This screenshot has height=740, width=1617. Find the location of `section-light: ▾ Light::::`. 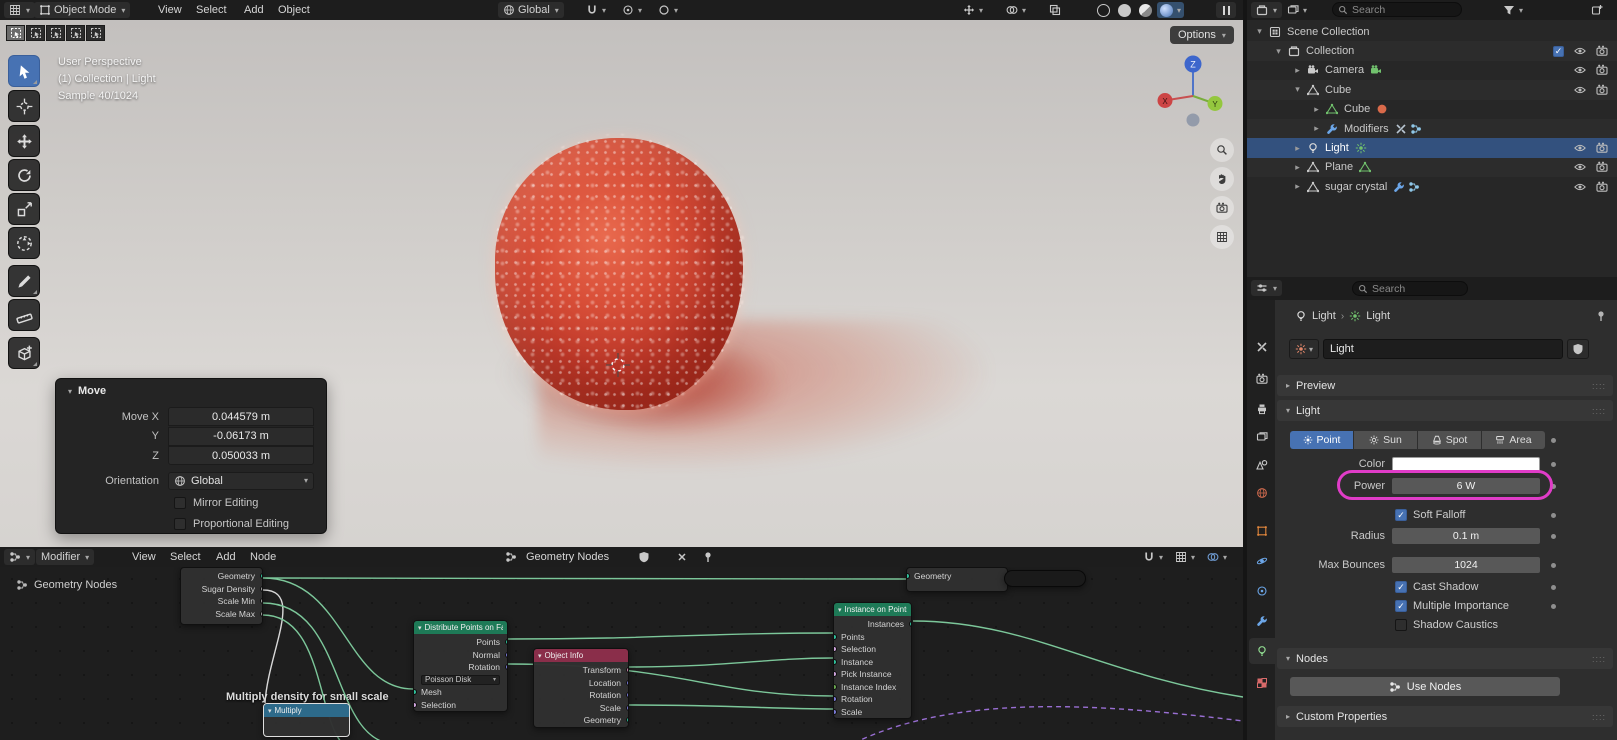

section-light: ▾ Light:::: is located at coordinates (1445, 410).